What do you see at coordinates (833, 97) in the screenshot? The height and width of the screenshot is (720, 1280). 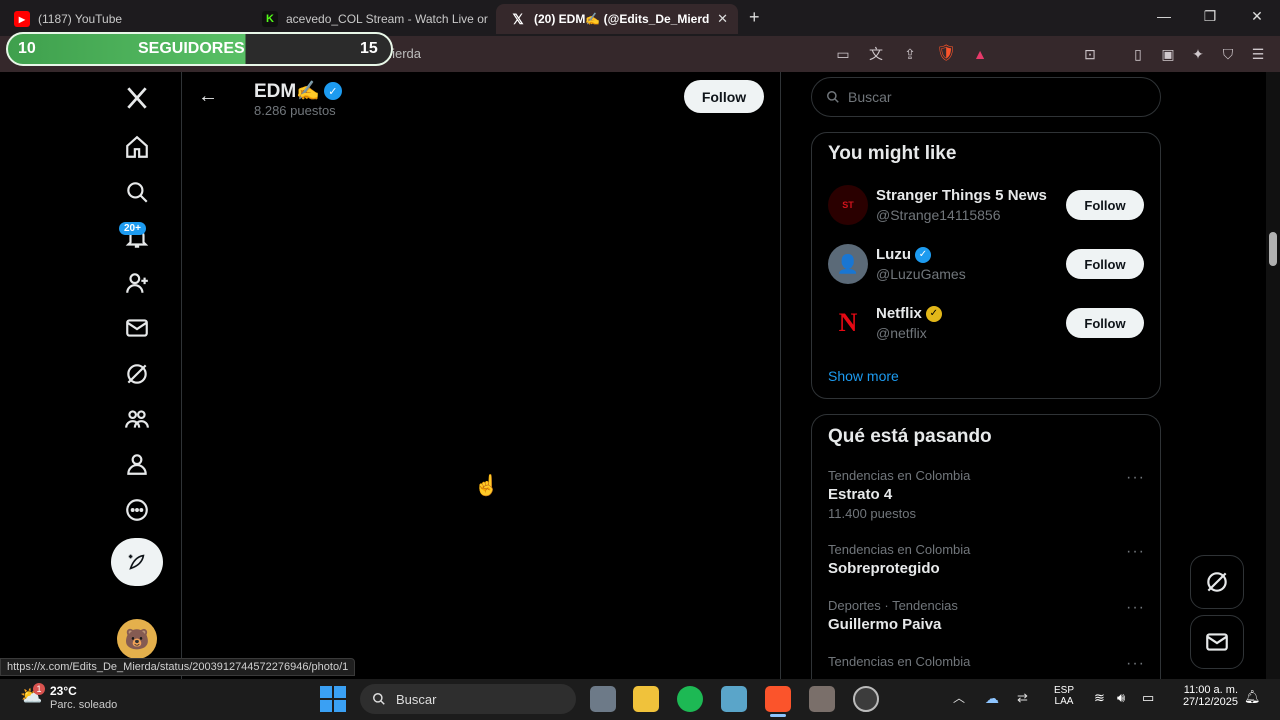 I see `search-icon` at bounding box center [833, 97].